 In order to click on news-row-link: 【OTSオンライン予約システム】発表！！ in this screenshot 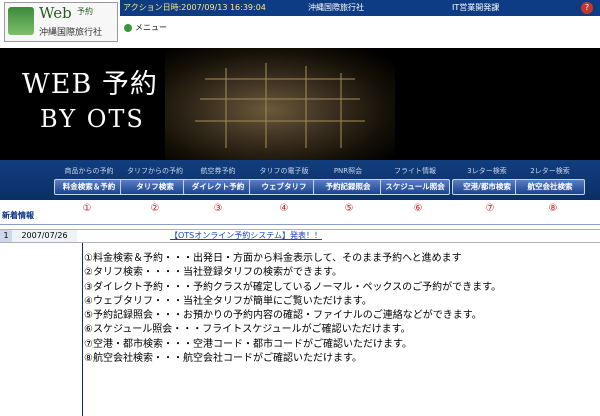, I will do `click(246, 236)`.